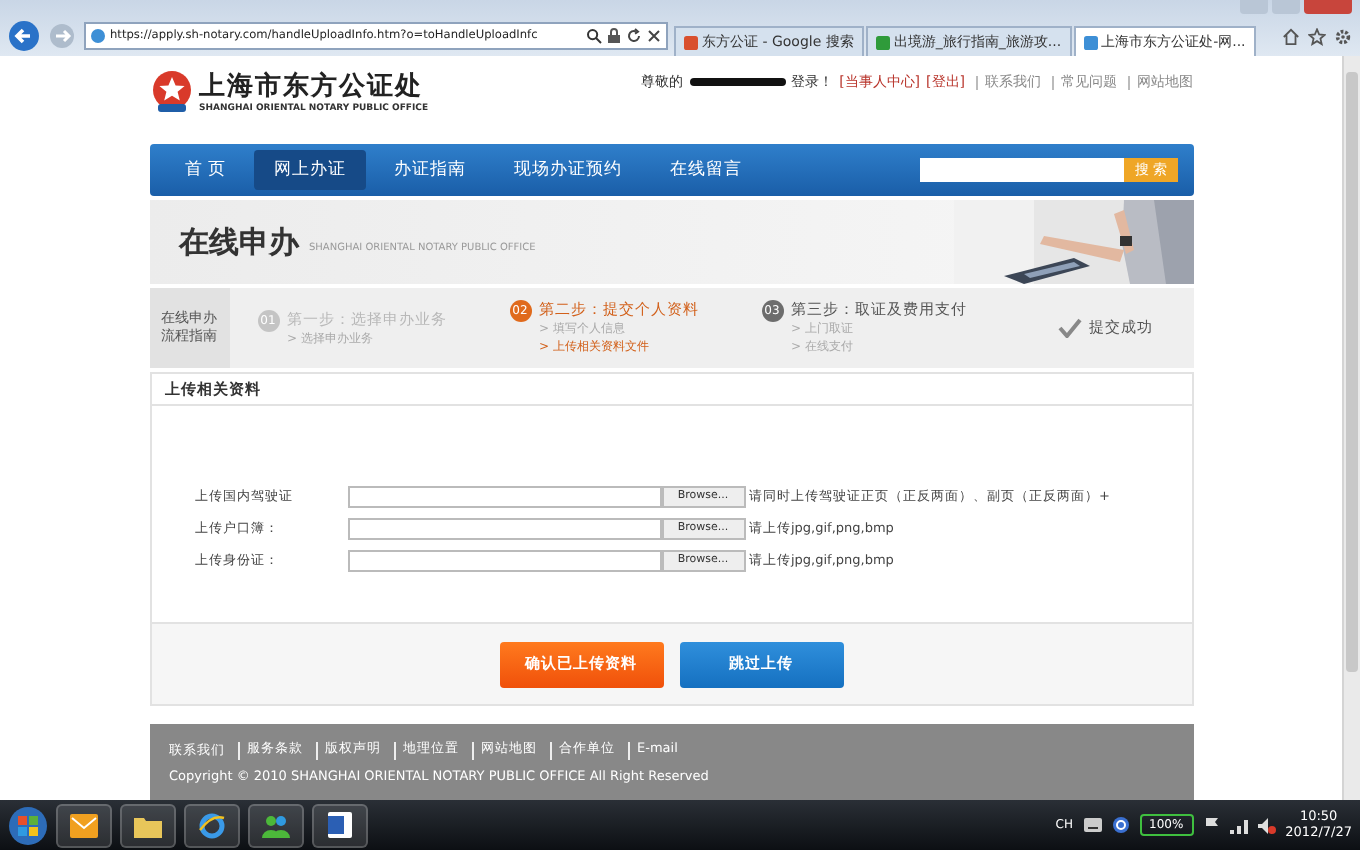  What do you see at coordinates (614, 36) in the screenshot?
I see `lock-icon` at bounding box center [614, 36].